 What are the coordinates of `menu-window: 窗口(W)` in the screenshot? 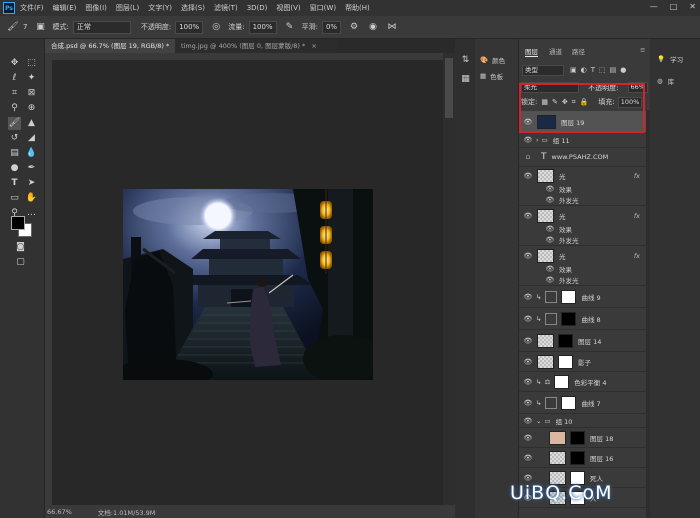 It's located at (323, 8).